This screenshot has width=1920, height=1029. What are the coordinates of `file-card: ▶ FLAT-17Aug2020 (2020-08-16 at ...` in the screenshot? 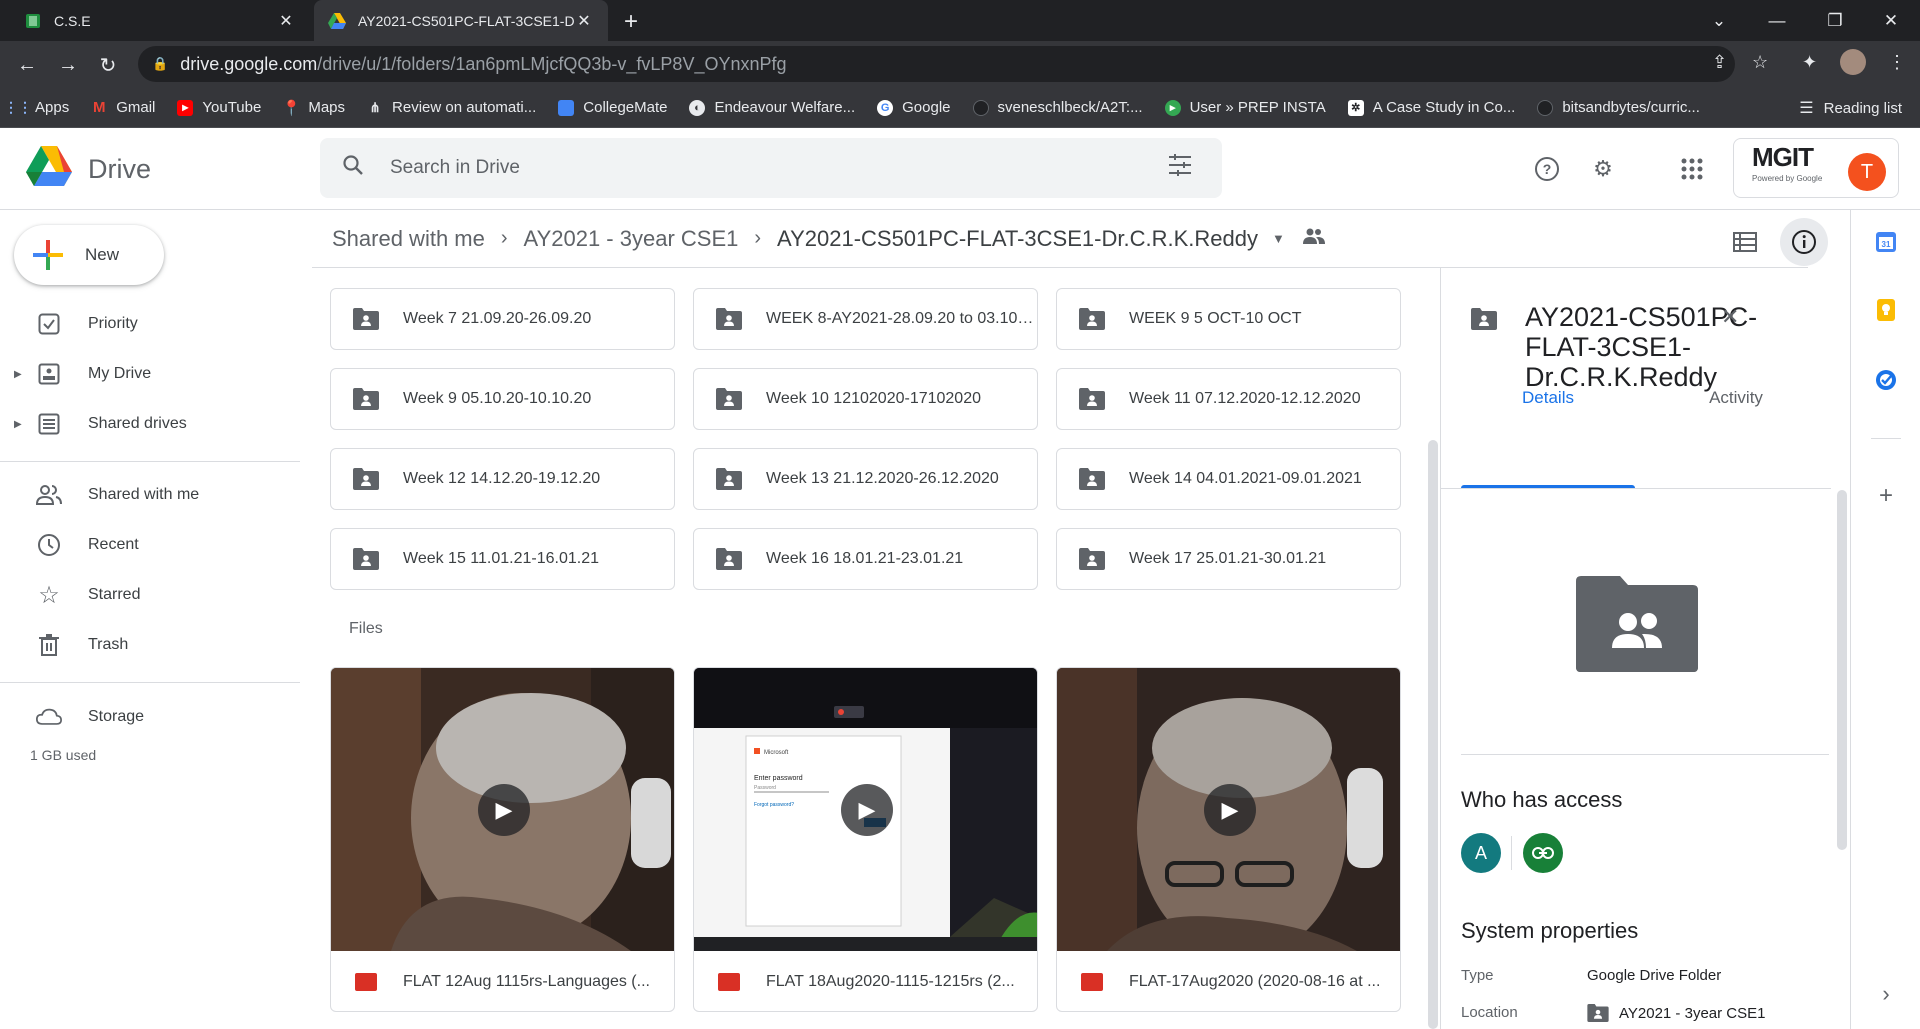 It's located at (1228, 839).